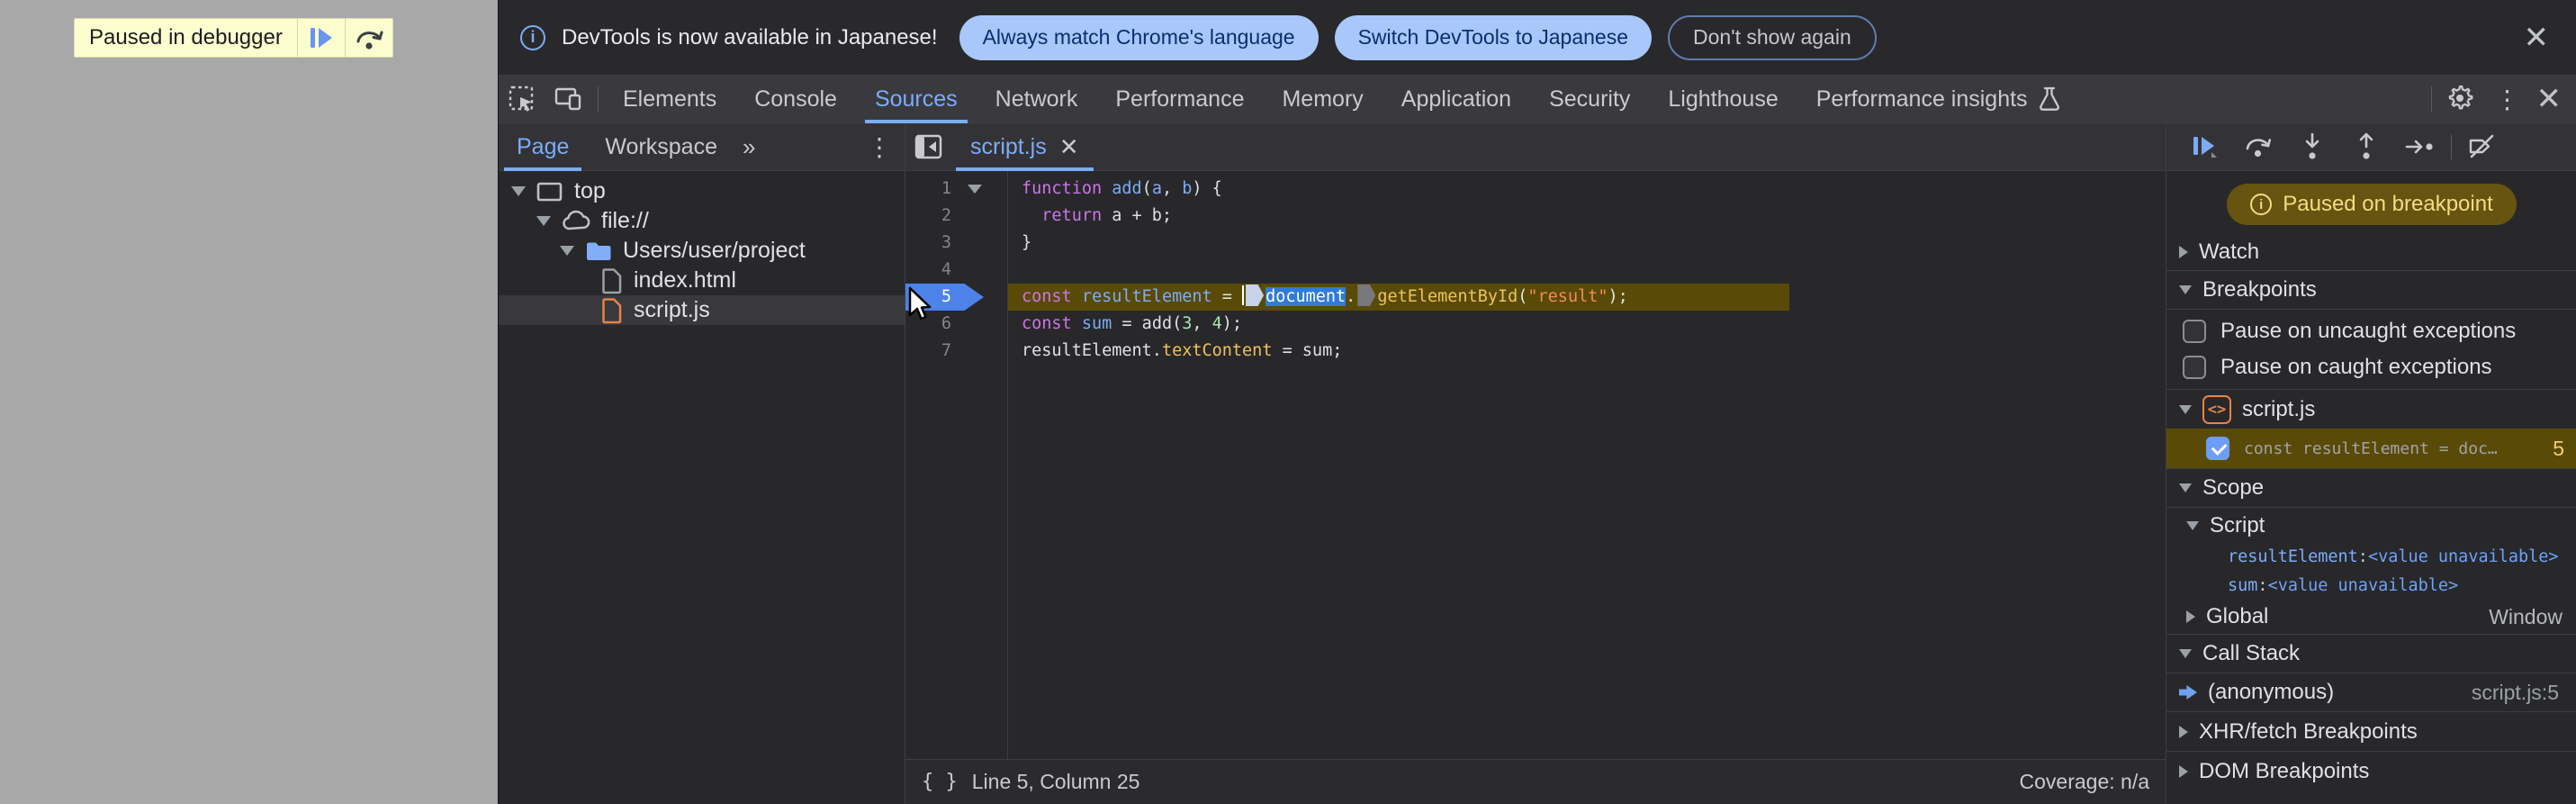 The image size is (2576, 804). I want to click on editor-tab-scriptjs: script.js ✕, so click(1024, 147).